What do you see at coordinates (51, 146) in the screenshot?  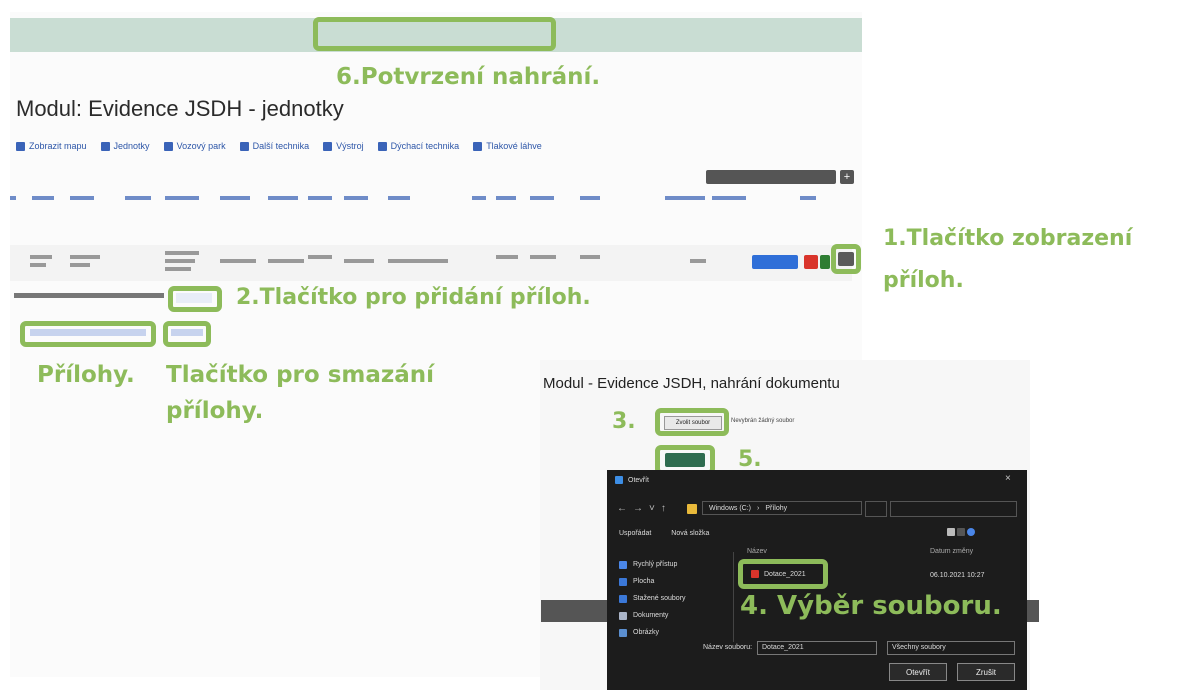 I see `toolbar-map: Zobrazit mapu` at bounding box center [51, 146].